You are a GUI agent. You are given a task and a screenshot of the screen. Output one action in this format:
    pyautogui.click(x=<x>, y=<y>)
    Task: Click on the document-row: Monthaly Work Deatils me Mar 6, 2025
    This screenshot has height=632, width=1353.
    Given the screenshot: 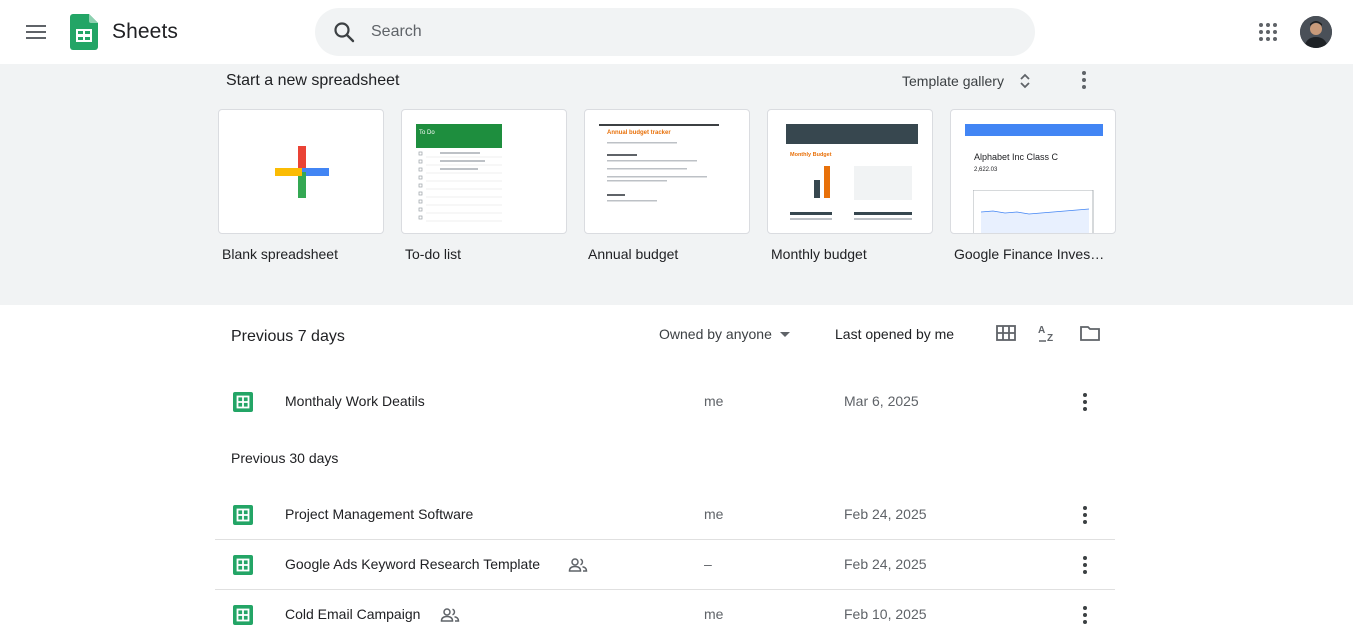 What is the action you would take?
    pyautogui.click(x=665, y=402)
    